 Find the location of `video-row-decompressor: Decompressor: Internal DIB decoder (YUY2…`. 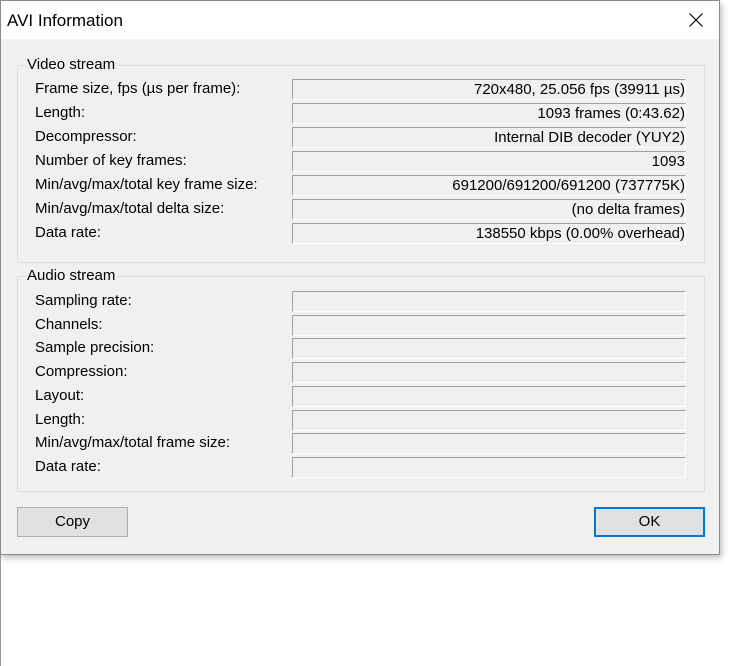

video-row-decompressor: Decompressor: Internal DIB decoder (YUY2… is located at coordinates (362, 138).